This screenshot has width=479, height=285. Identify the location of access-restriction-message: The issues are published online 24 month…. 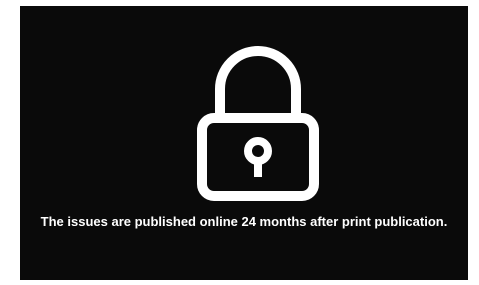
(244, 221).